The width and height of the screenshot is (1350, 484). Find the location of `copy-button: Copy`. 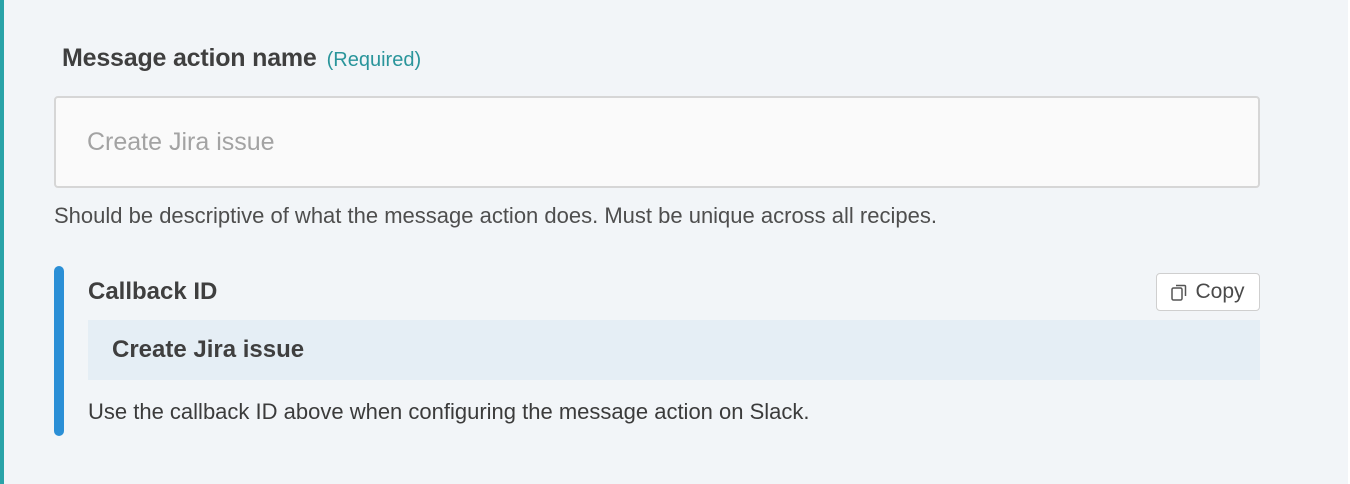

copy-button: Copy is located at coordinates (1208, 292).